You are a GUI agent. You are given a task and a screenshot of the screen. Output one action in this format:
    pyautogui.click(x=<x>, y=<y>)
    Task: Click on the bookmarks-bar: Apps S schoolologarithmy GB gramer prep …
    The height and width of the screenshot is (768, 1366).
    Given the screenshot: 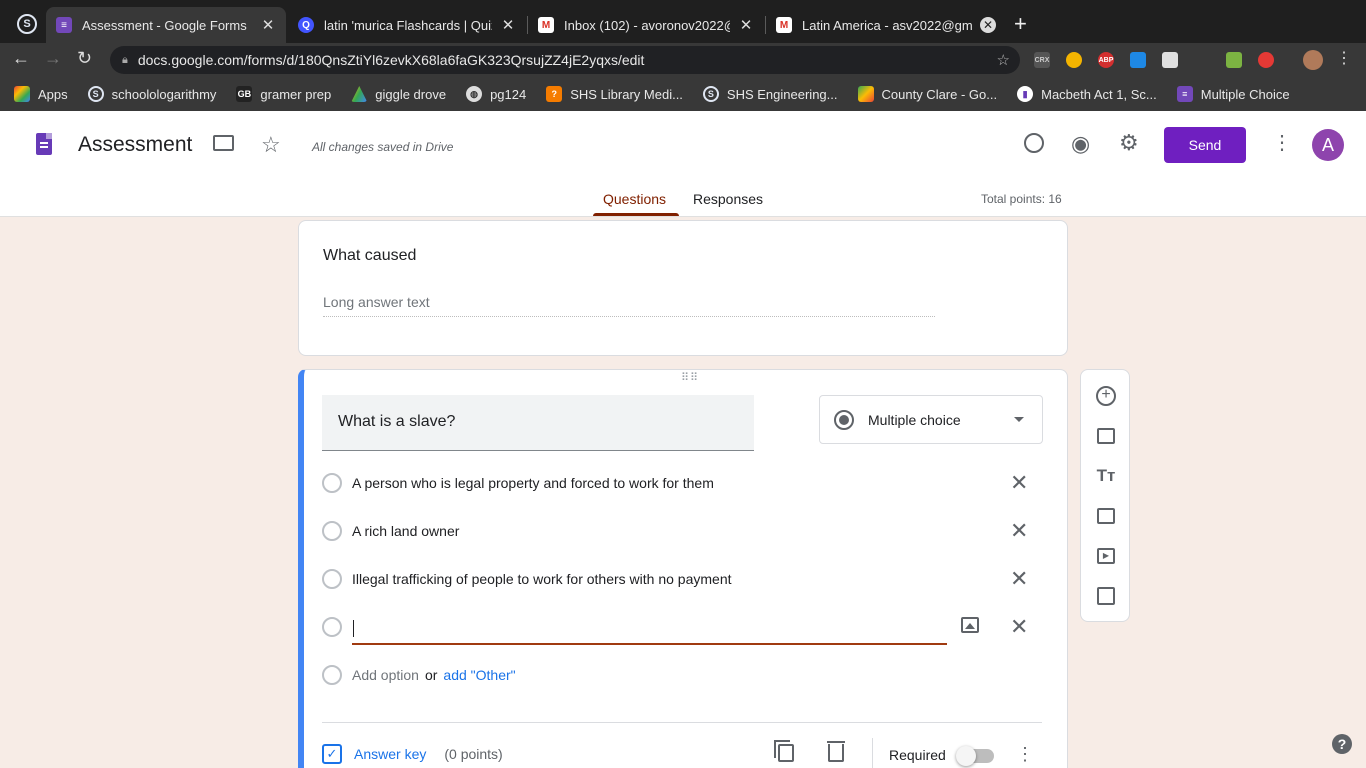 What is the action you would take?
    pyautogui.click(x=683, y=94)
    